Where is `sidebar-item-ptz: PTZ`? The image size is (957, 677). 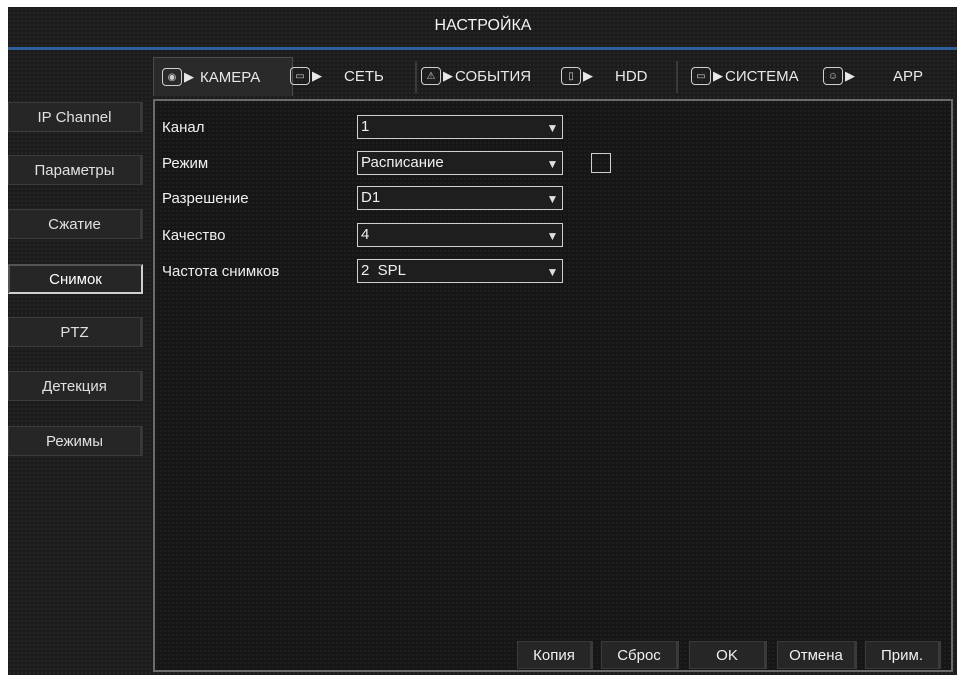 sidebar-item-ptz: PTZ is located at coordinates (75, 332).